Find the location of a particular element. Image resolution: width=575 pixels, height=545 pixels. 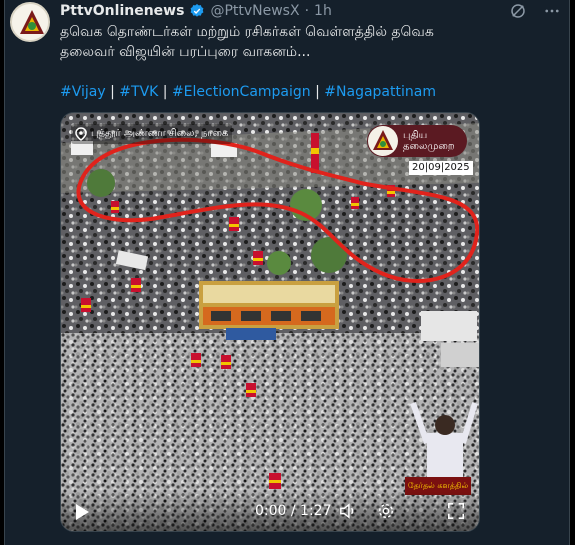

verified-badge-icon is located at coordinates (197, 10).